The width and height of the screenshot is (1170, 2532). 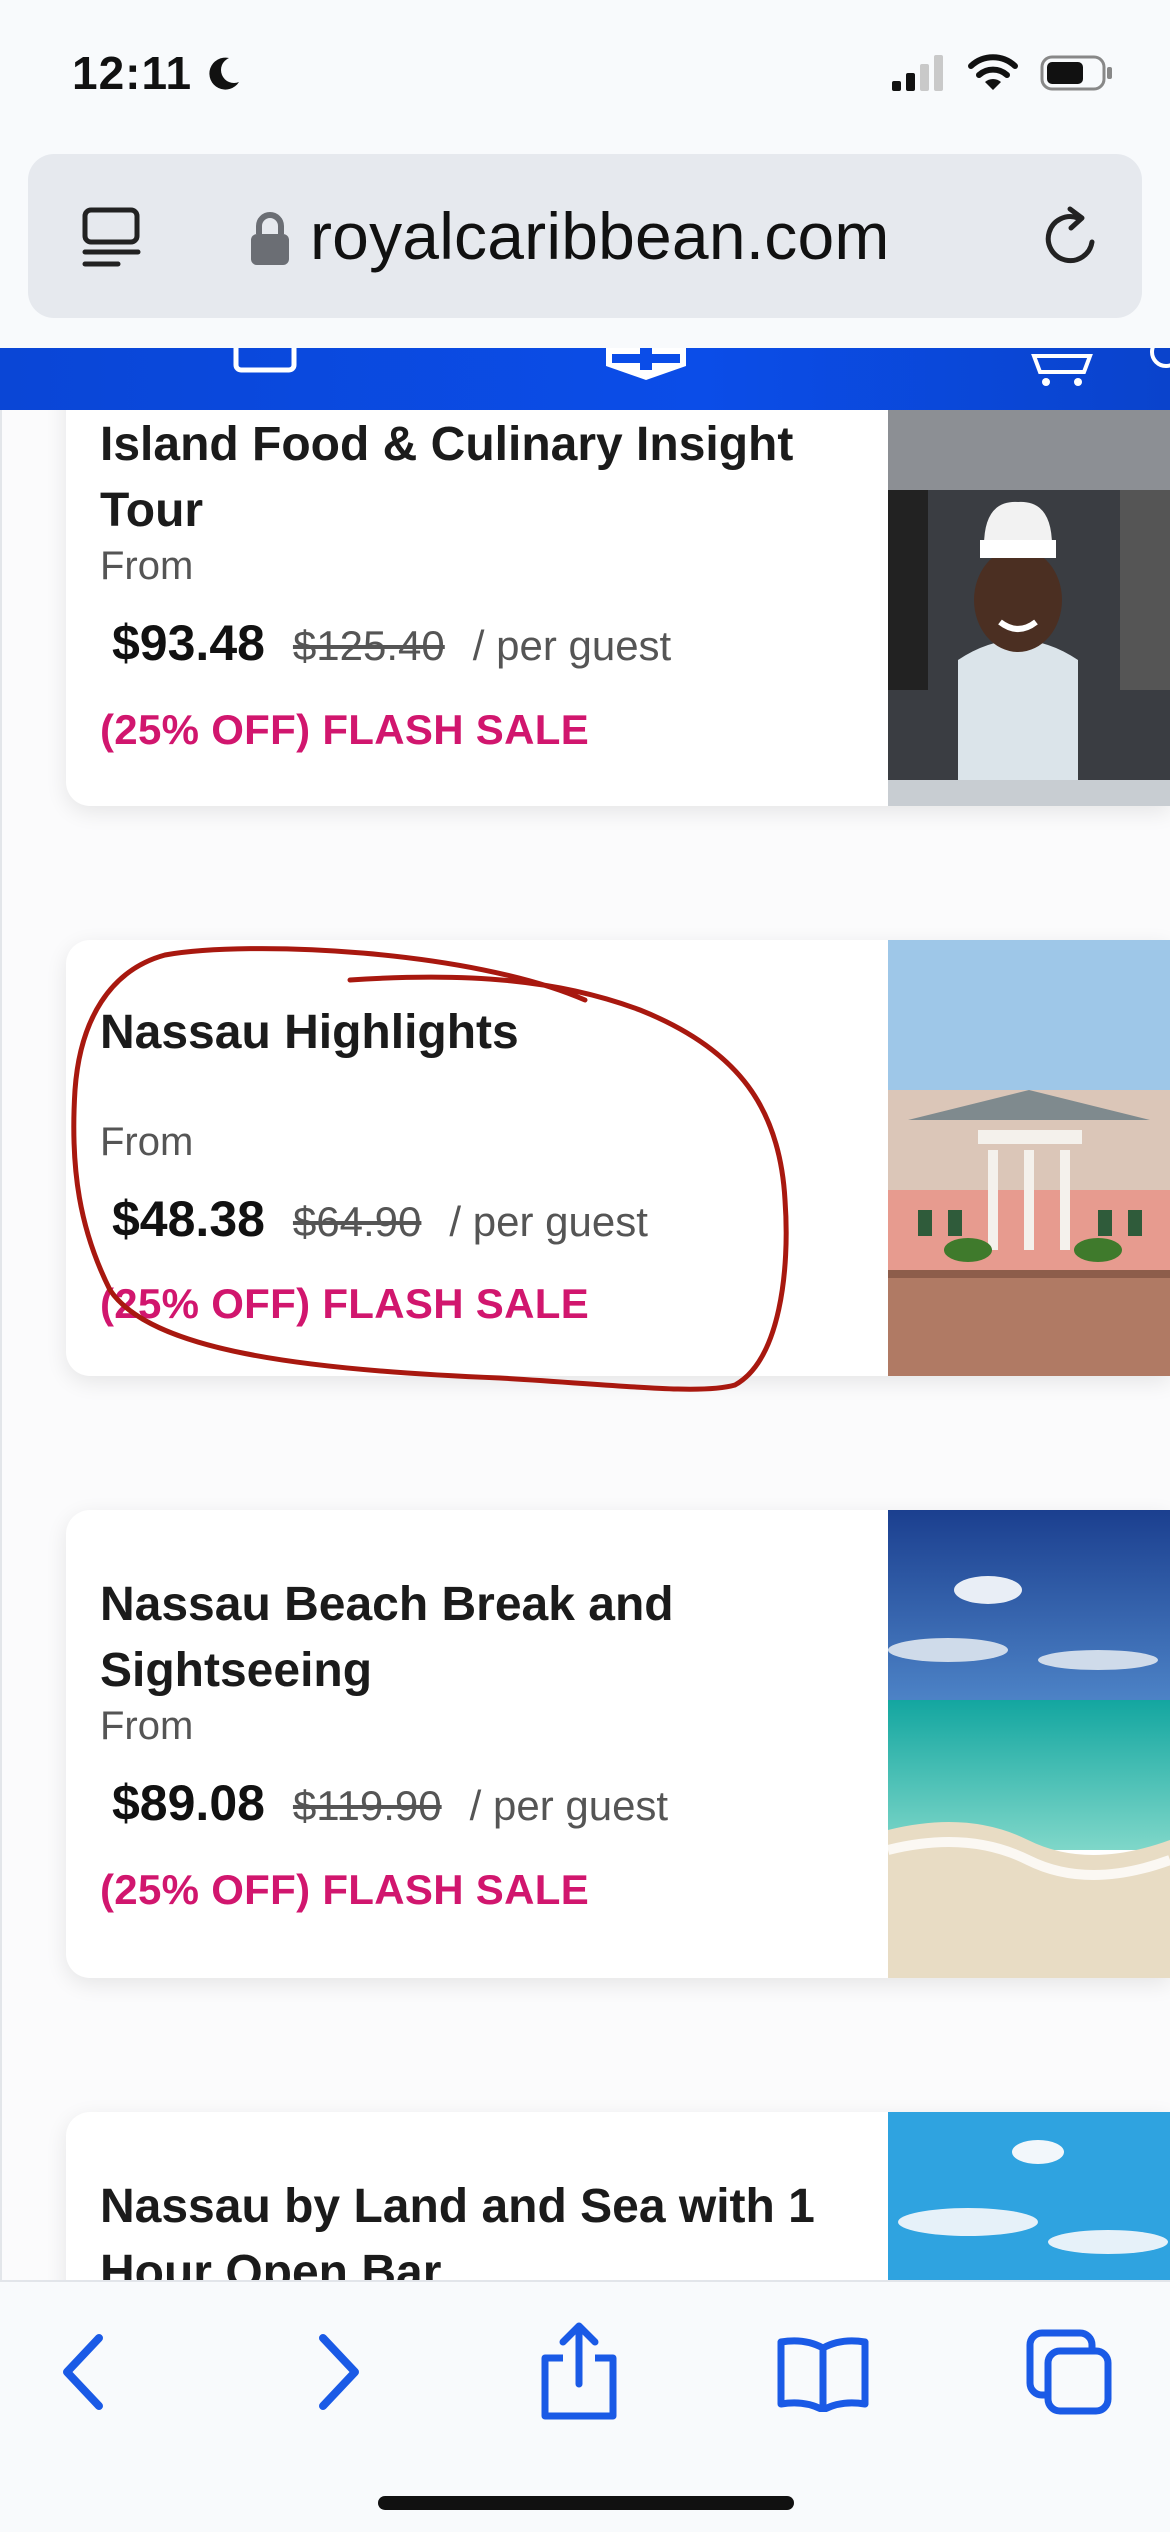 I want to click on back-icon, so click(x=85, y=2372).